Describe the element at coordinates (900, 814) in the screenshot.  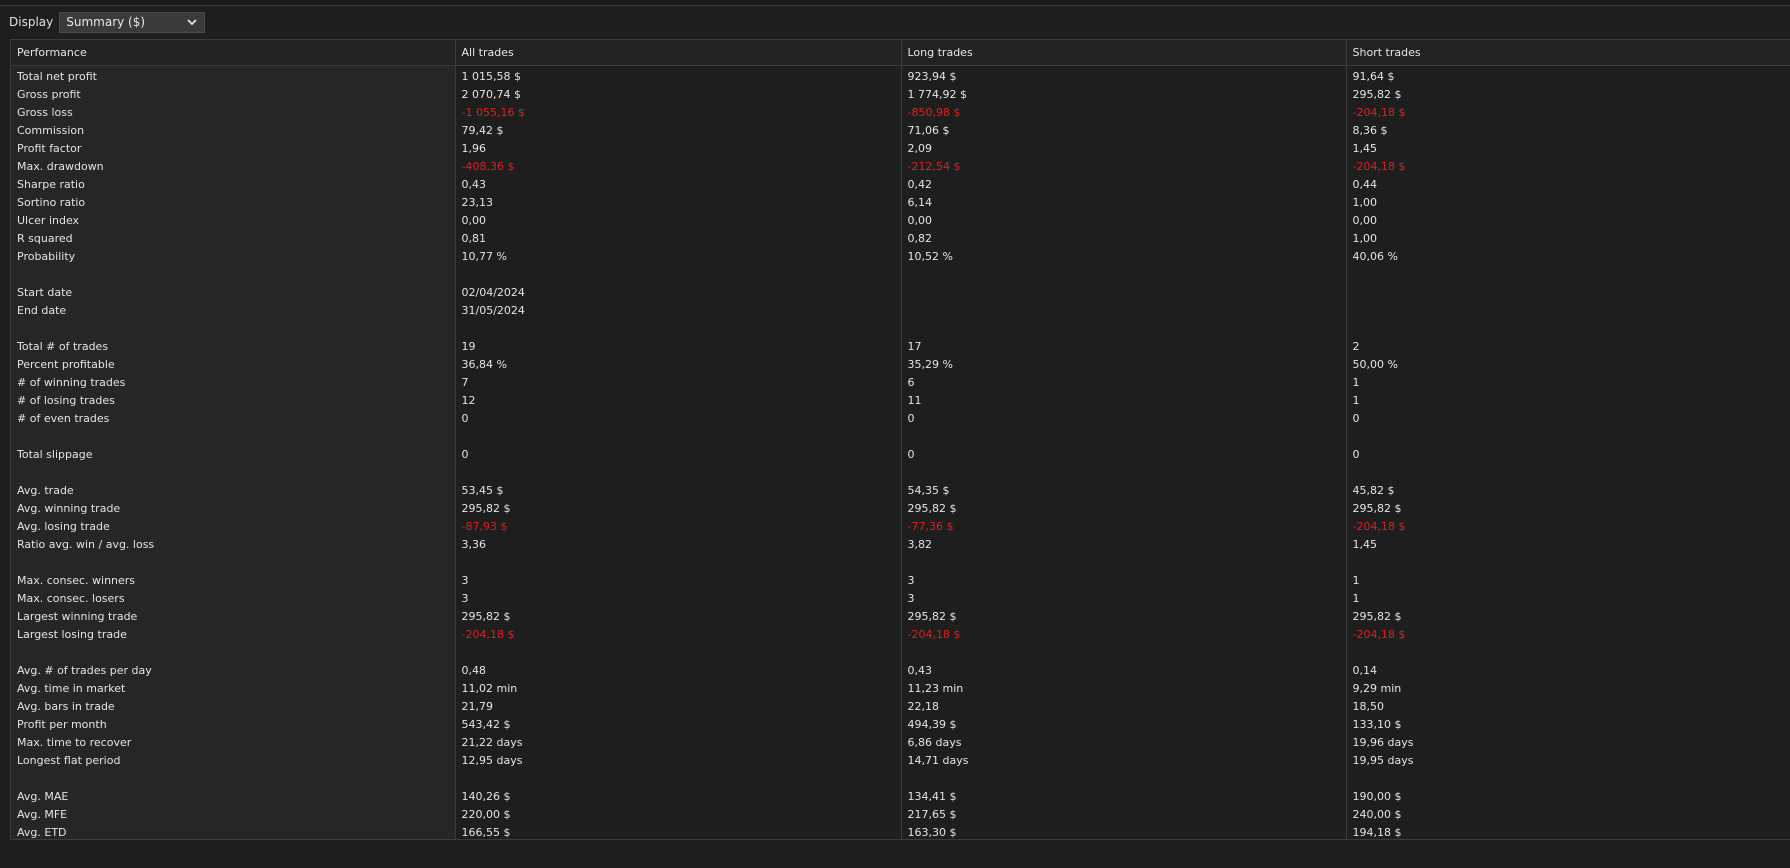
I see `table-row: Avg. MFE 220,00 $217,65 $240,00 $` at that location.